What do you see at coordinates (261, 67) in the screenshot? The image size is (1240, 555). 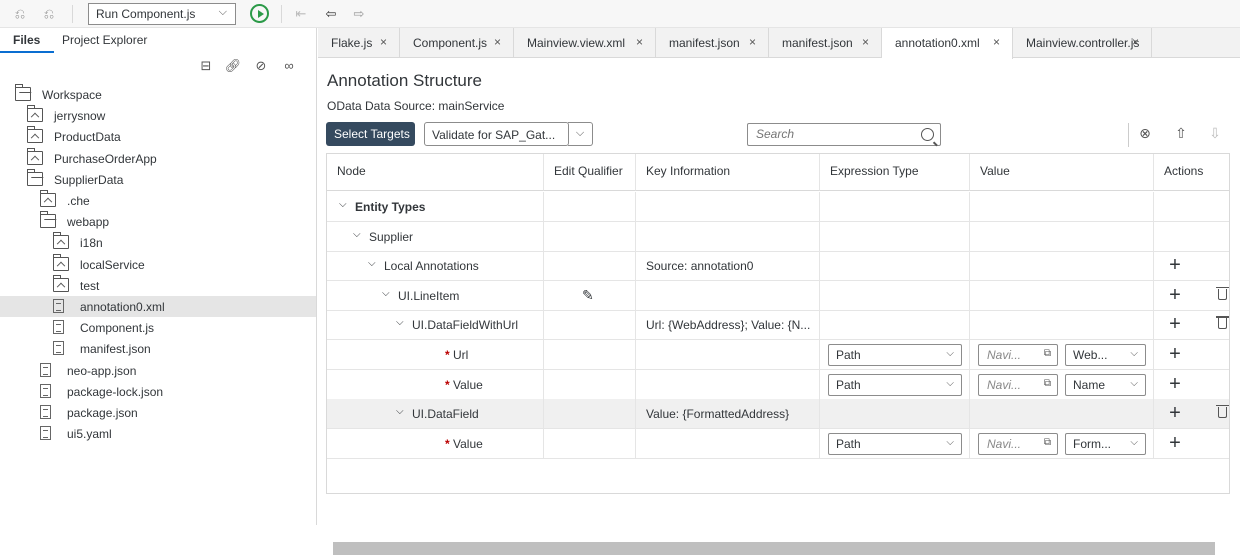 I see `hide-icon: ⊘` at bounding box center [261, 67].